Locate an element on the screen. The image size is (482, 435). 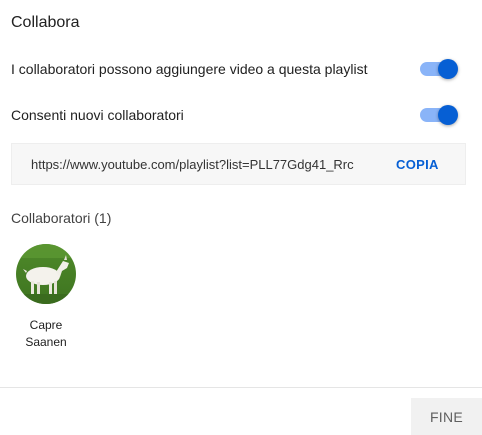
done-button: FINE is located at coordinates (446, 416).